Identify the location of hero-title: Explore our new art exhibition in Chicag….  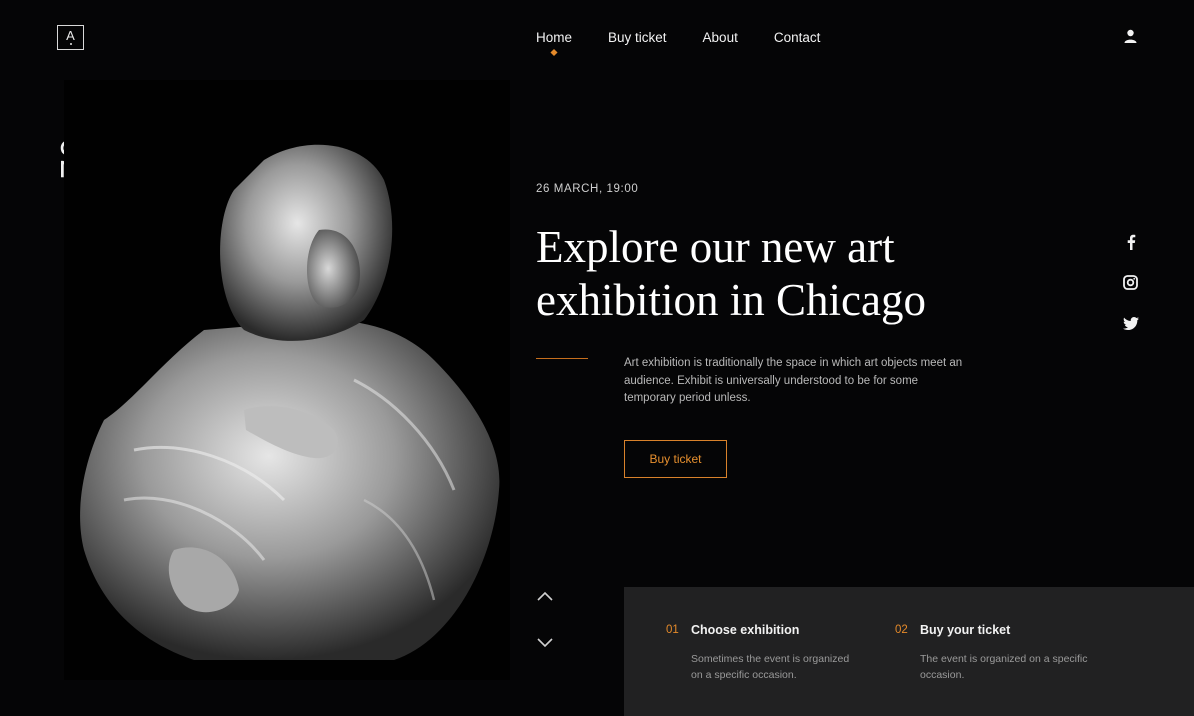
(771, 274).